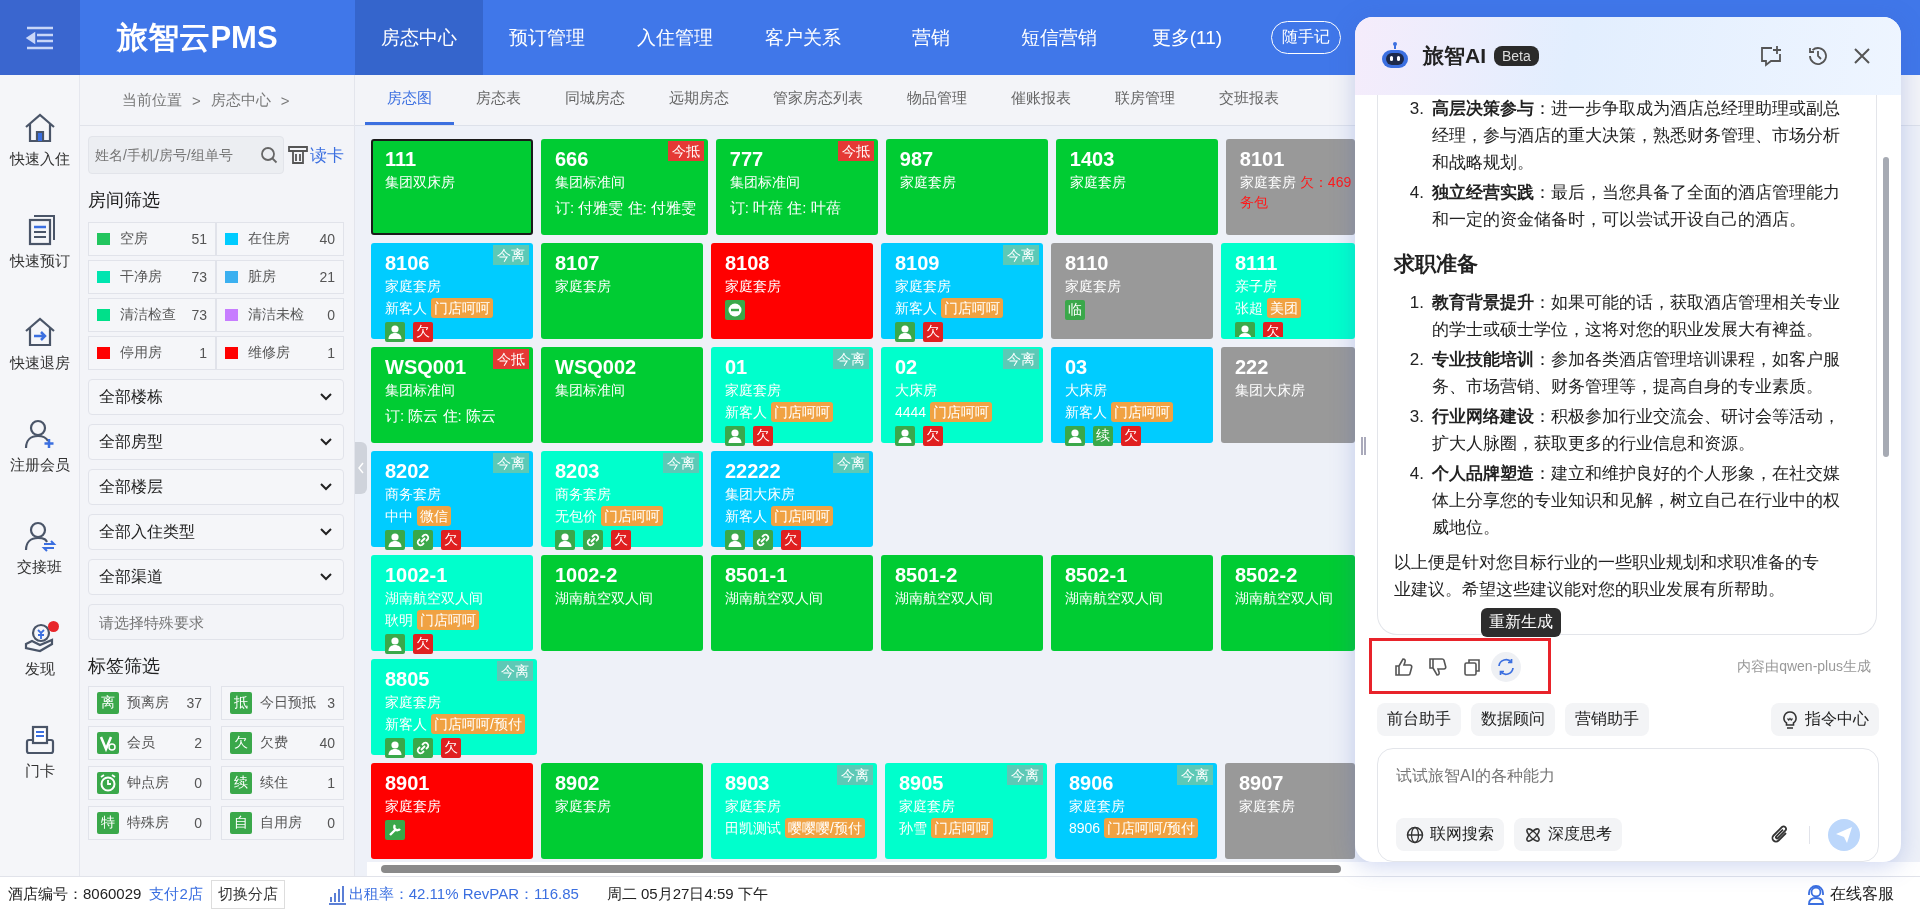  I want to click on view-tab: 交班报表, so click(1249, 100).